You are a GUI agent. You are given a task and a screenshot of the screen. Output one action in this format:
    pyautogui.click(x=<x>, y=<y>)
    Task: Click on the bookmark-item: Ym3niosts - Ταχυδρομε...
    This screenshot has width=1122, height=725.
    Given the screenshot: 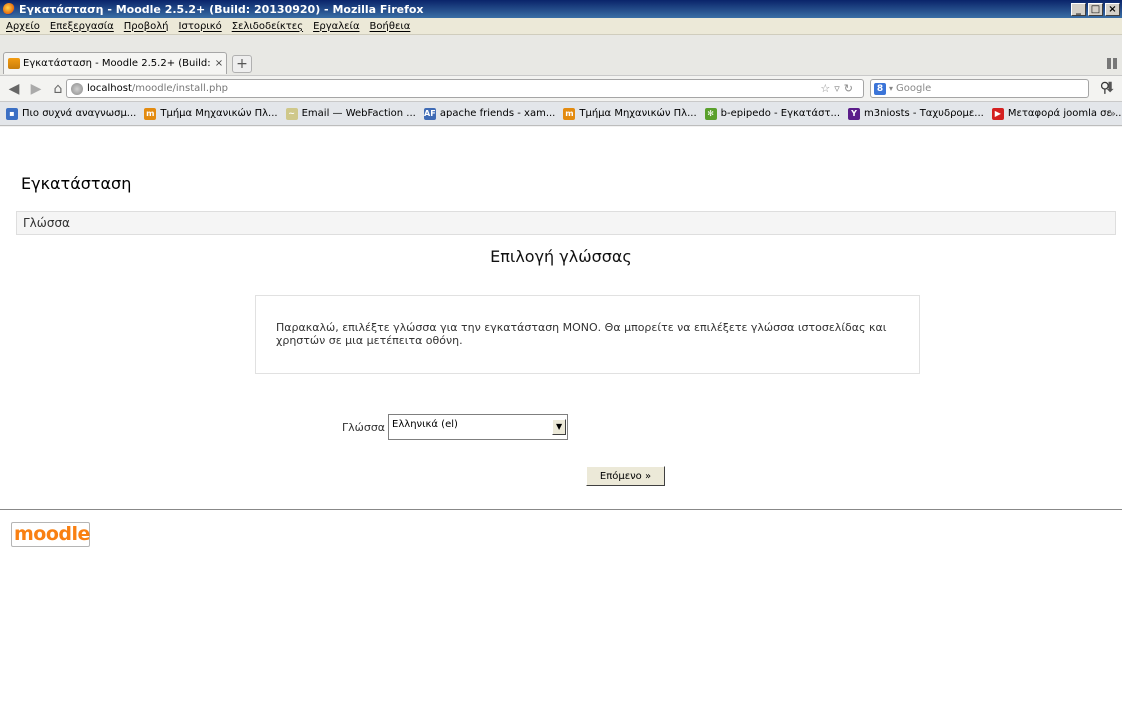 What is the action you would take?
    pyautogui.click(x=916, y=113)
    